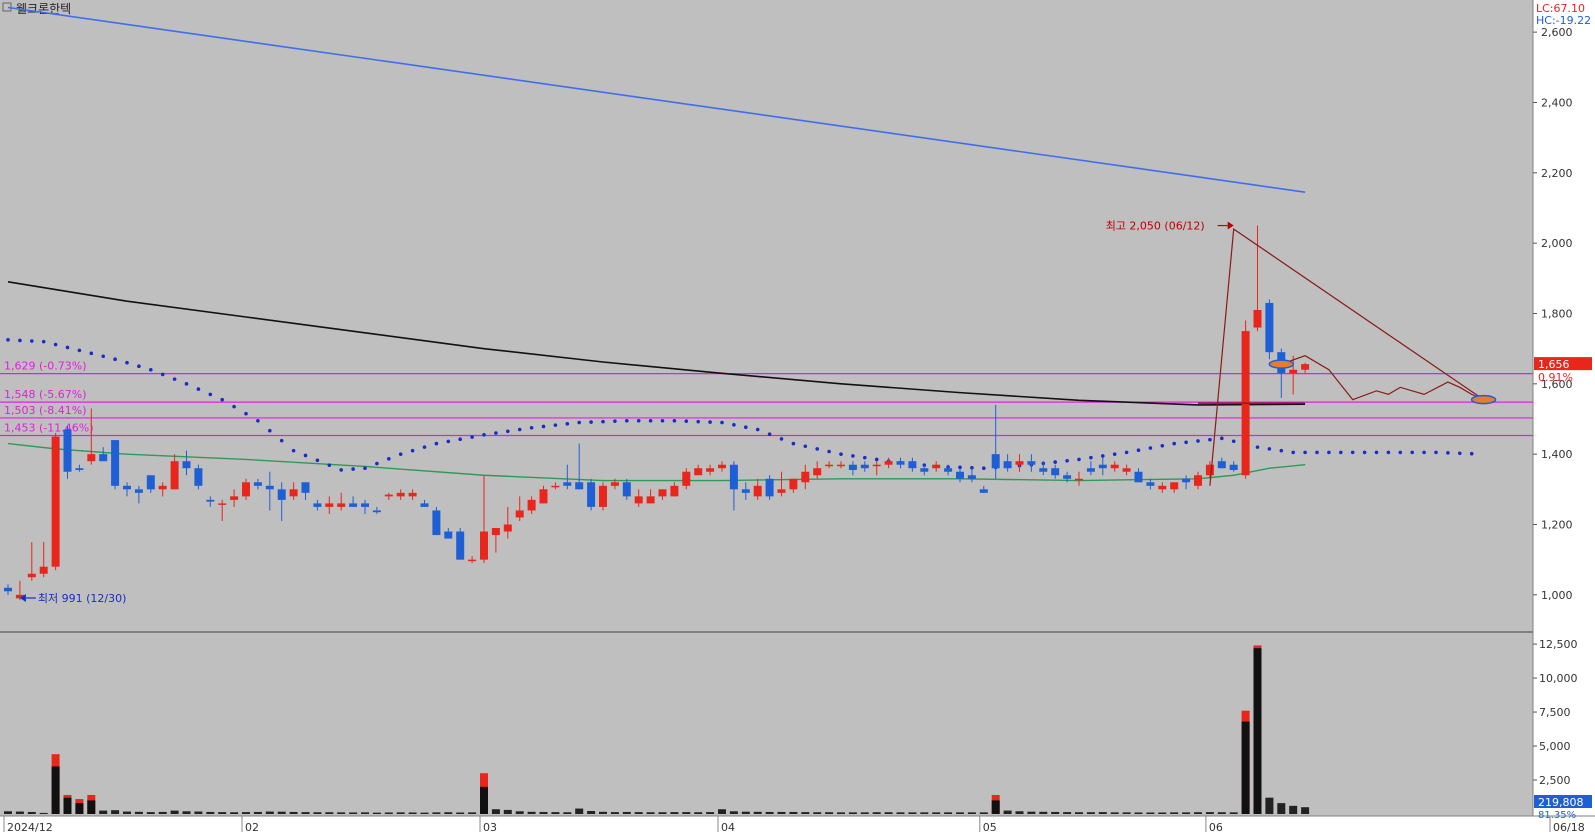 Image resolution: width=1595 pixels, height=837 pixels. Describe the element at coordinates (1155, 226) in the screenshot. I see `high-annotation-label: 최고 2,050 (06/12)` at that location.